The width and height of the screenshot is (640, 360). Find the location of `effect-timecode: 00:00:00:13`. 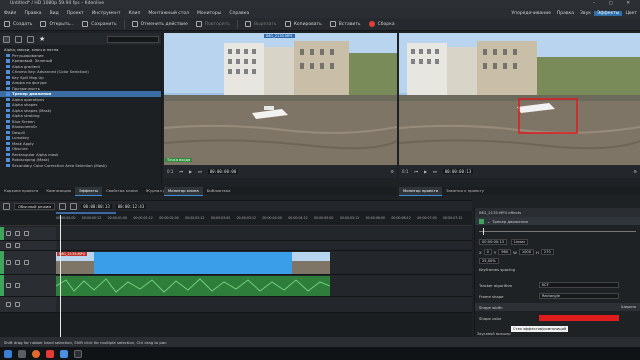

effect-timecode: 00:00:00:13 is located at coordinates (493, 242).